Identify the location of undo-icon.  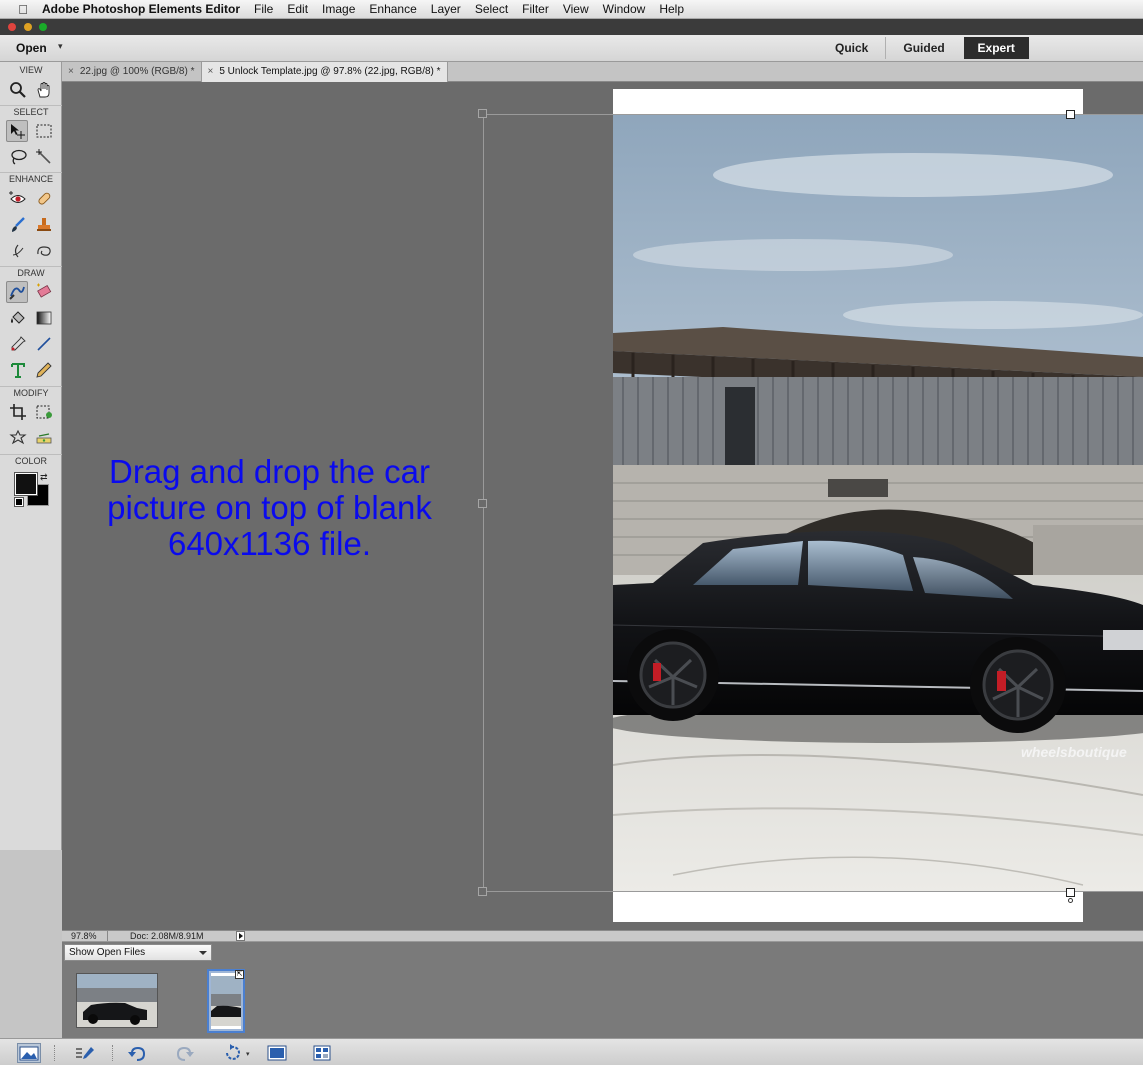
(137, 1053).